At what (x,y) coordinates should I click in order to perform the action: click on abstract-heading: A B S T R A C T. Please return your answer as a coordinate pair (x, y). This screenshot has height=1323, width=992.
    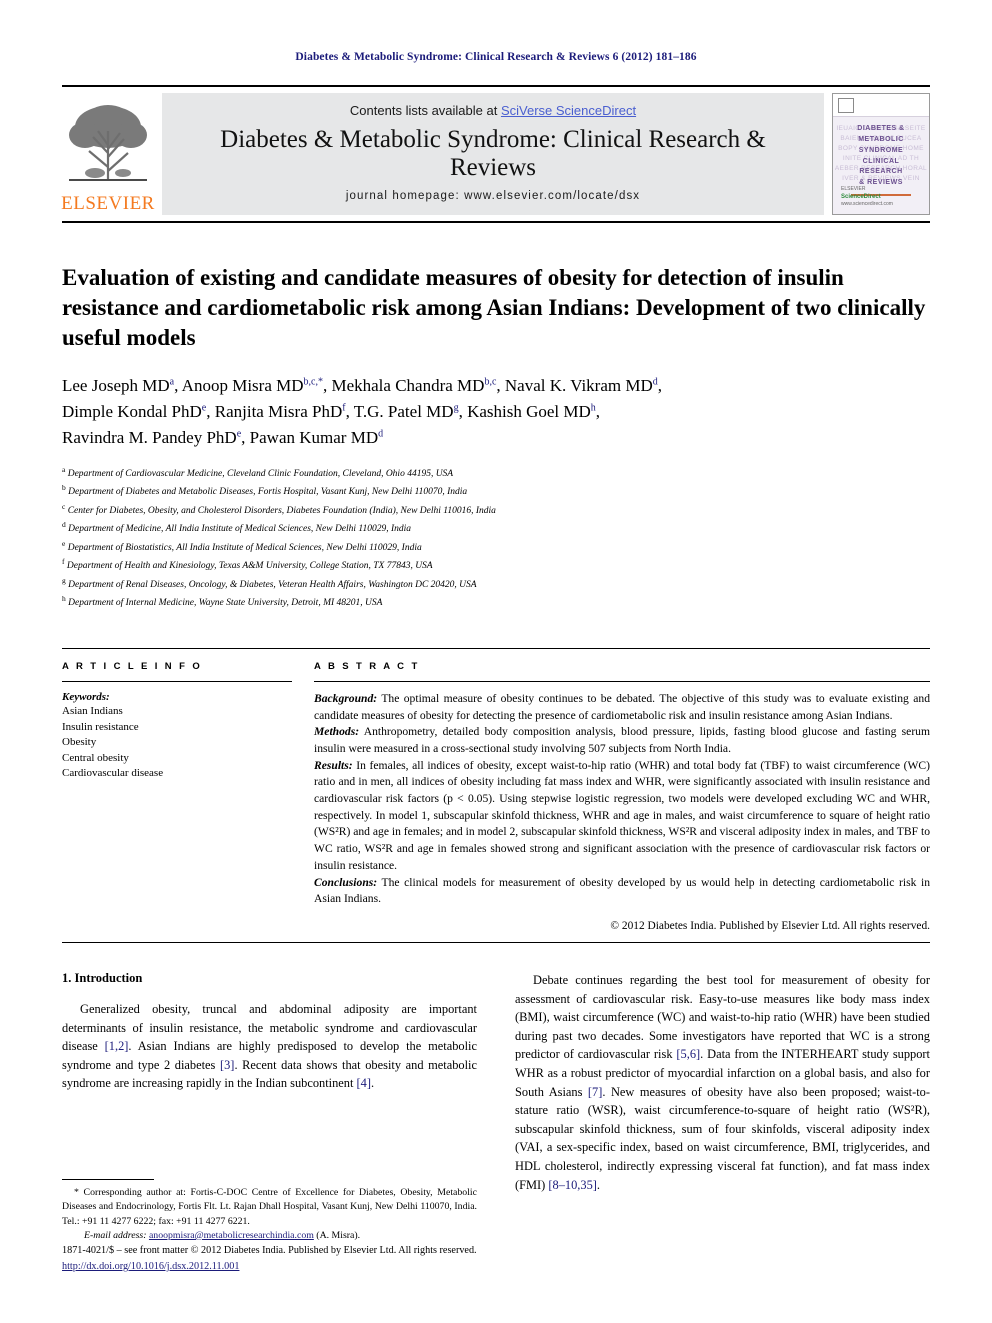
    Looking at the image, I should click on (367, 666).